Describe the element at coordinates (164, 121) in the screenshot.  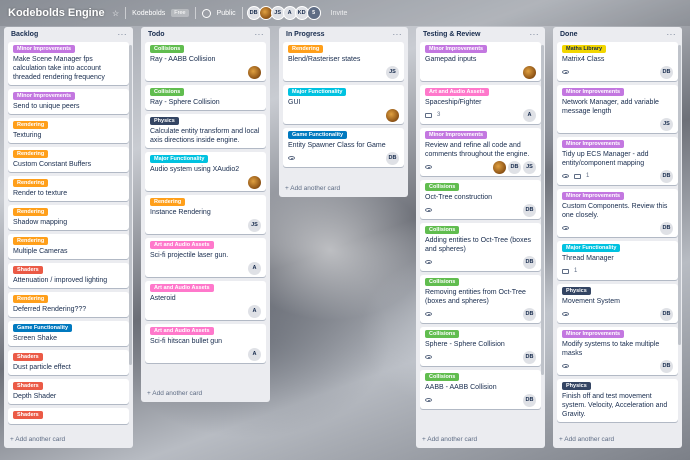
I see `label-physics: Physics` at that location.